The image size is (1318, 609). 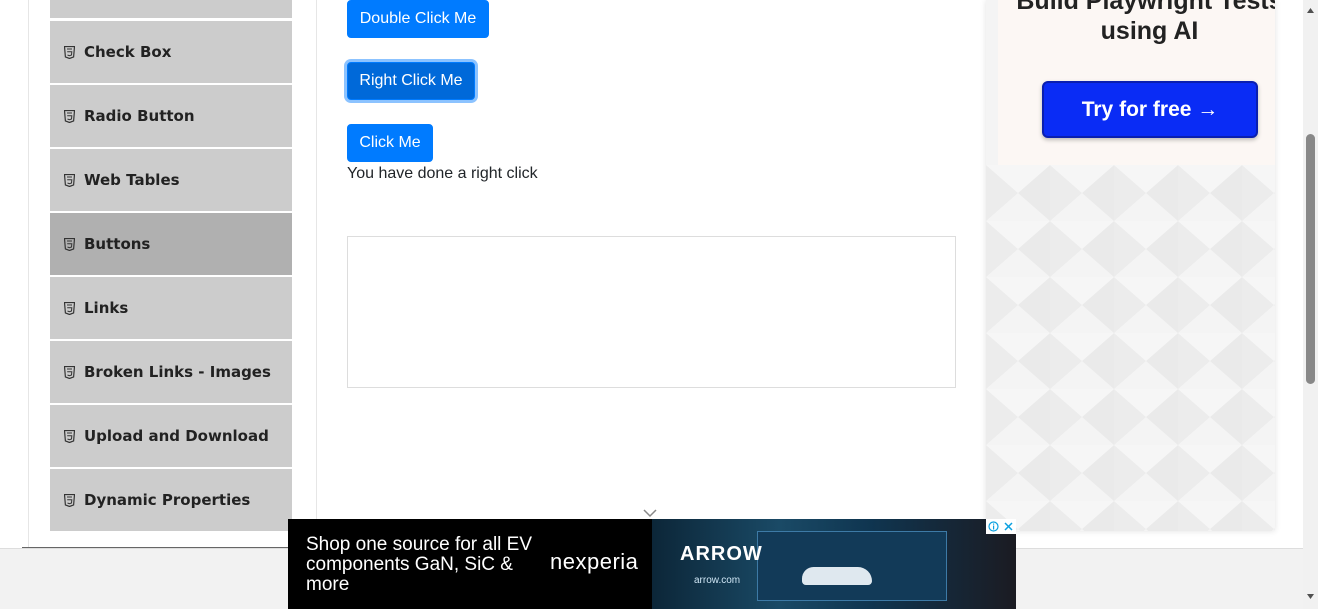 I want to click on sidebar-item-dynamic-properties: Dynamic Properties, so click(x=171, y=500).